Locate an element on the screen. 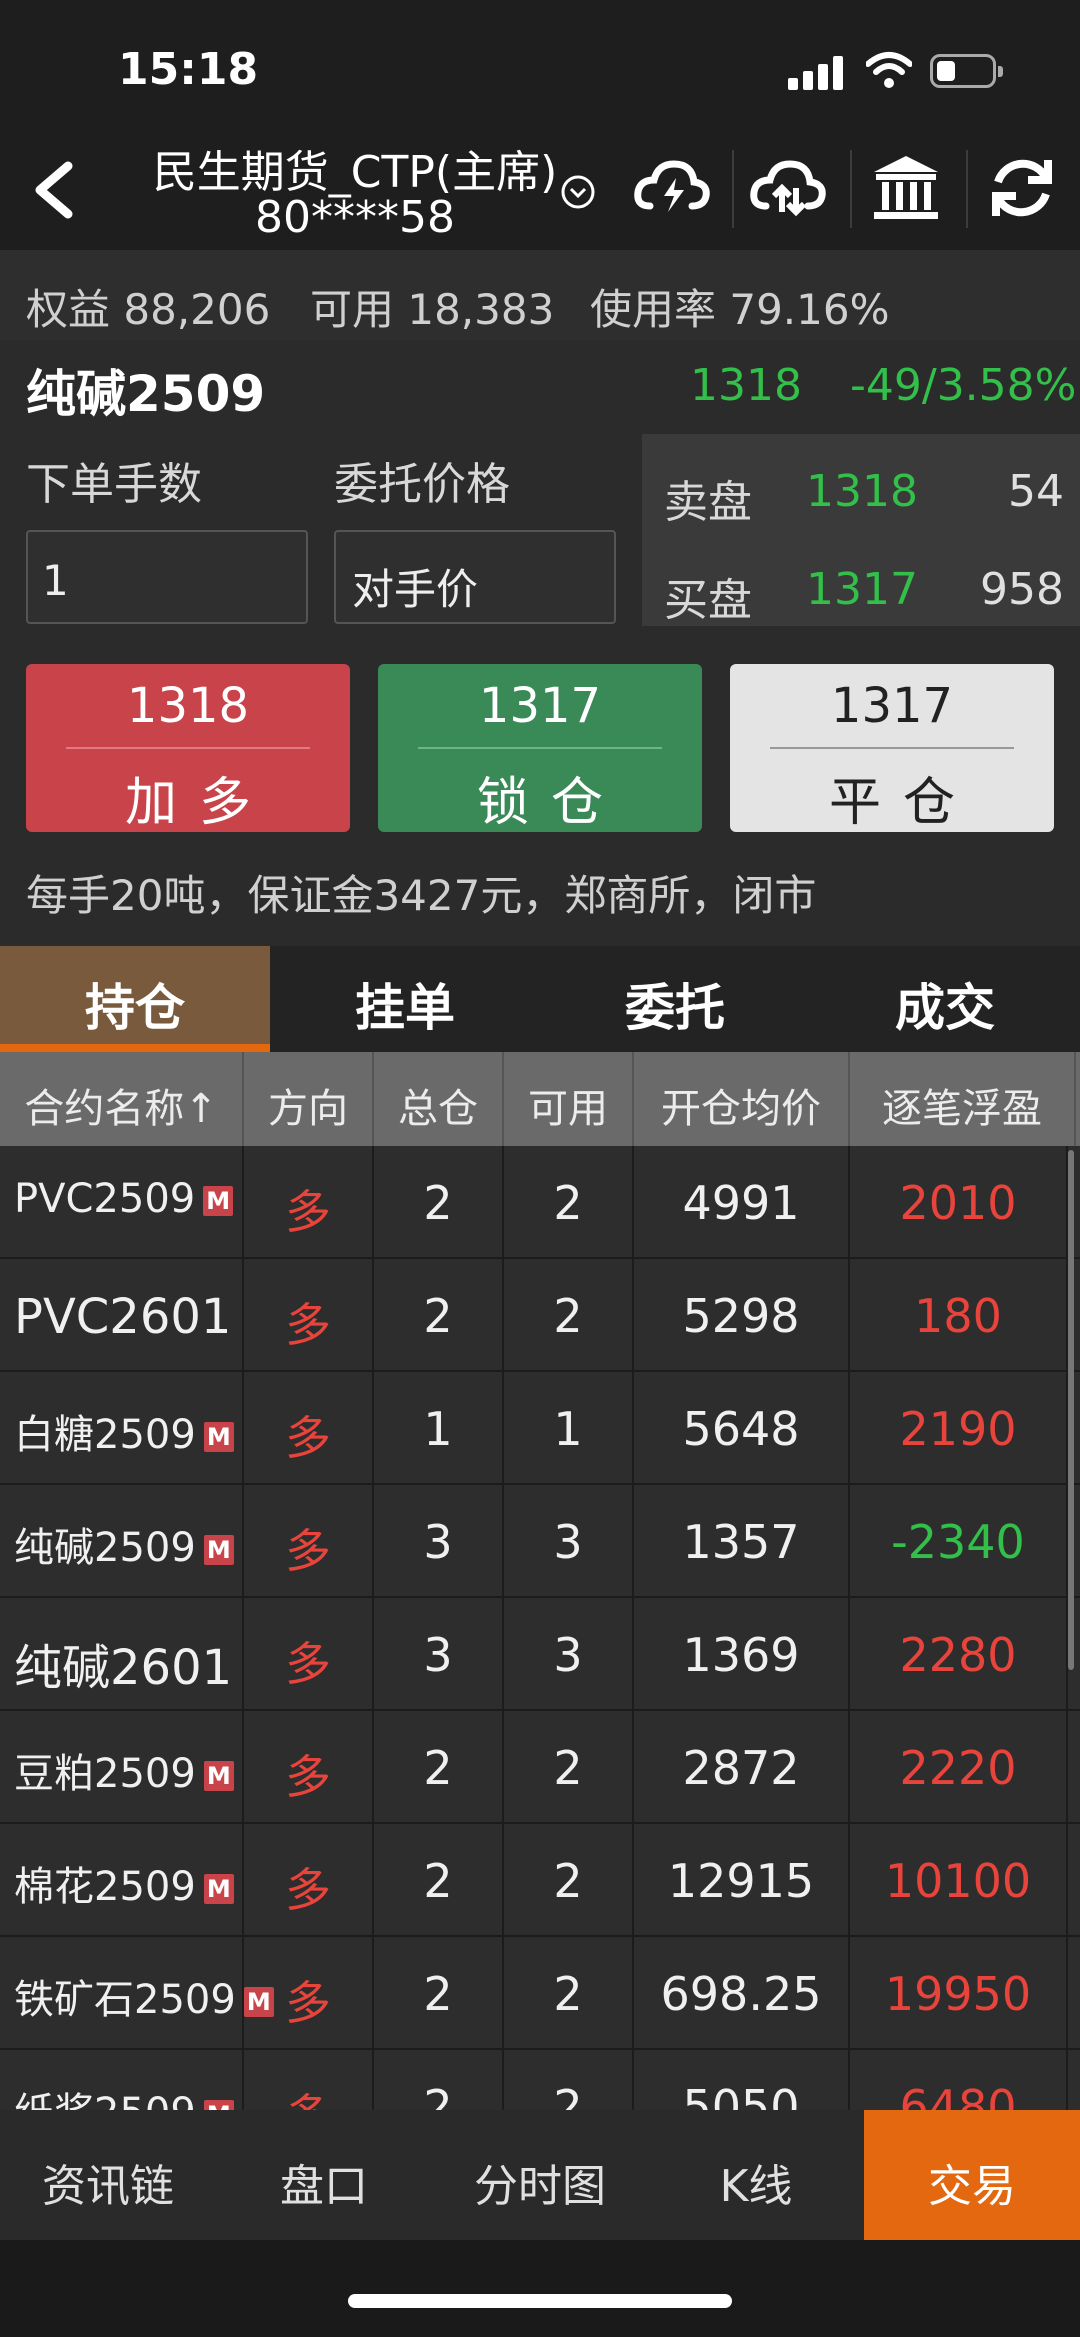 The image size is (1080, 2337). account-number: 80****58 is located at coordinates (355, 217).